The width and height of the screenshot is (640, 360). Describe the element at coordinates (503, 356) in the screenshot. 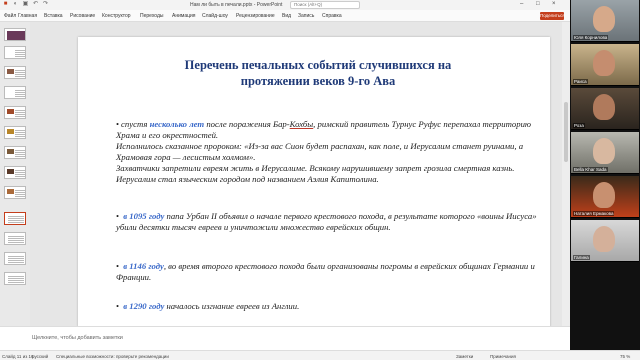

I see `comments-button: Примечания` at that location.